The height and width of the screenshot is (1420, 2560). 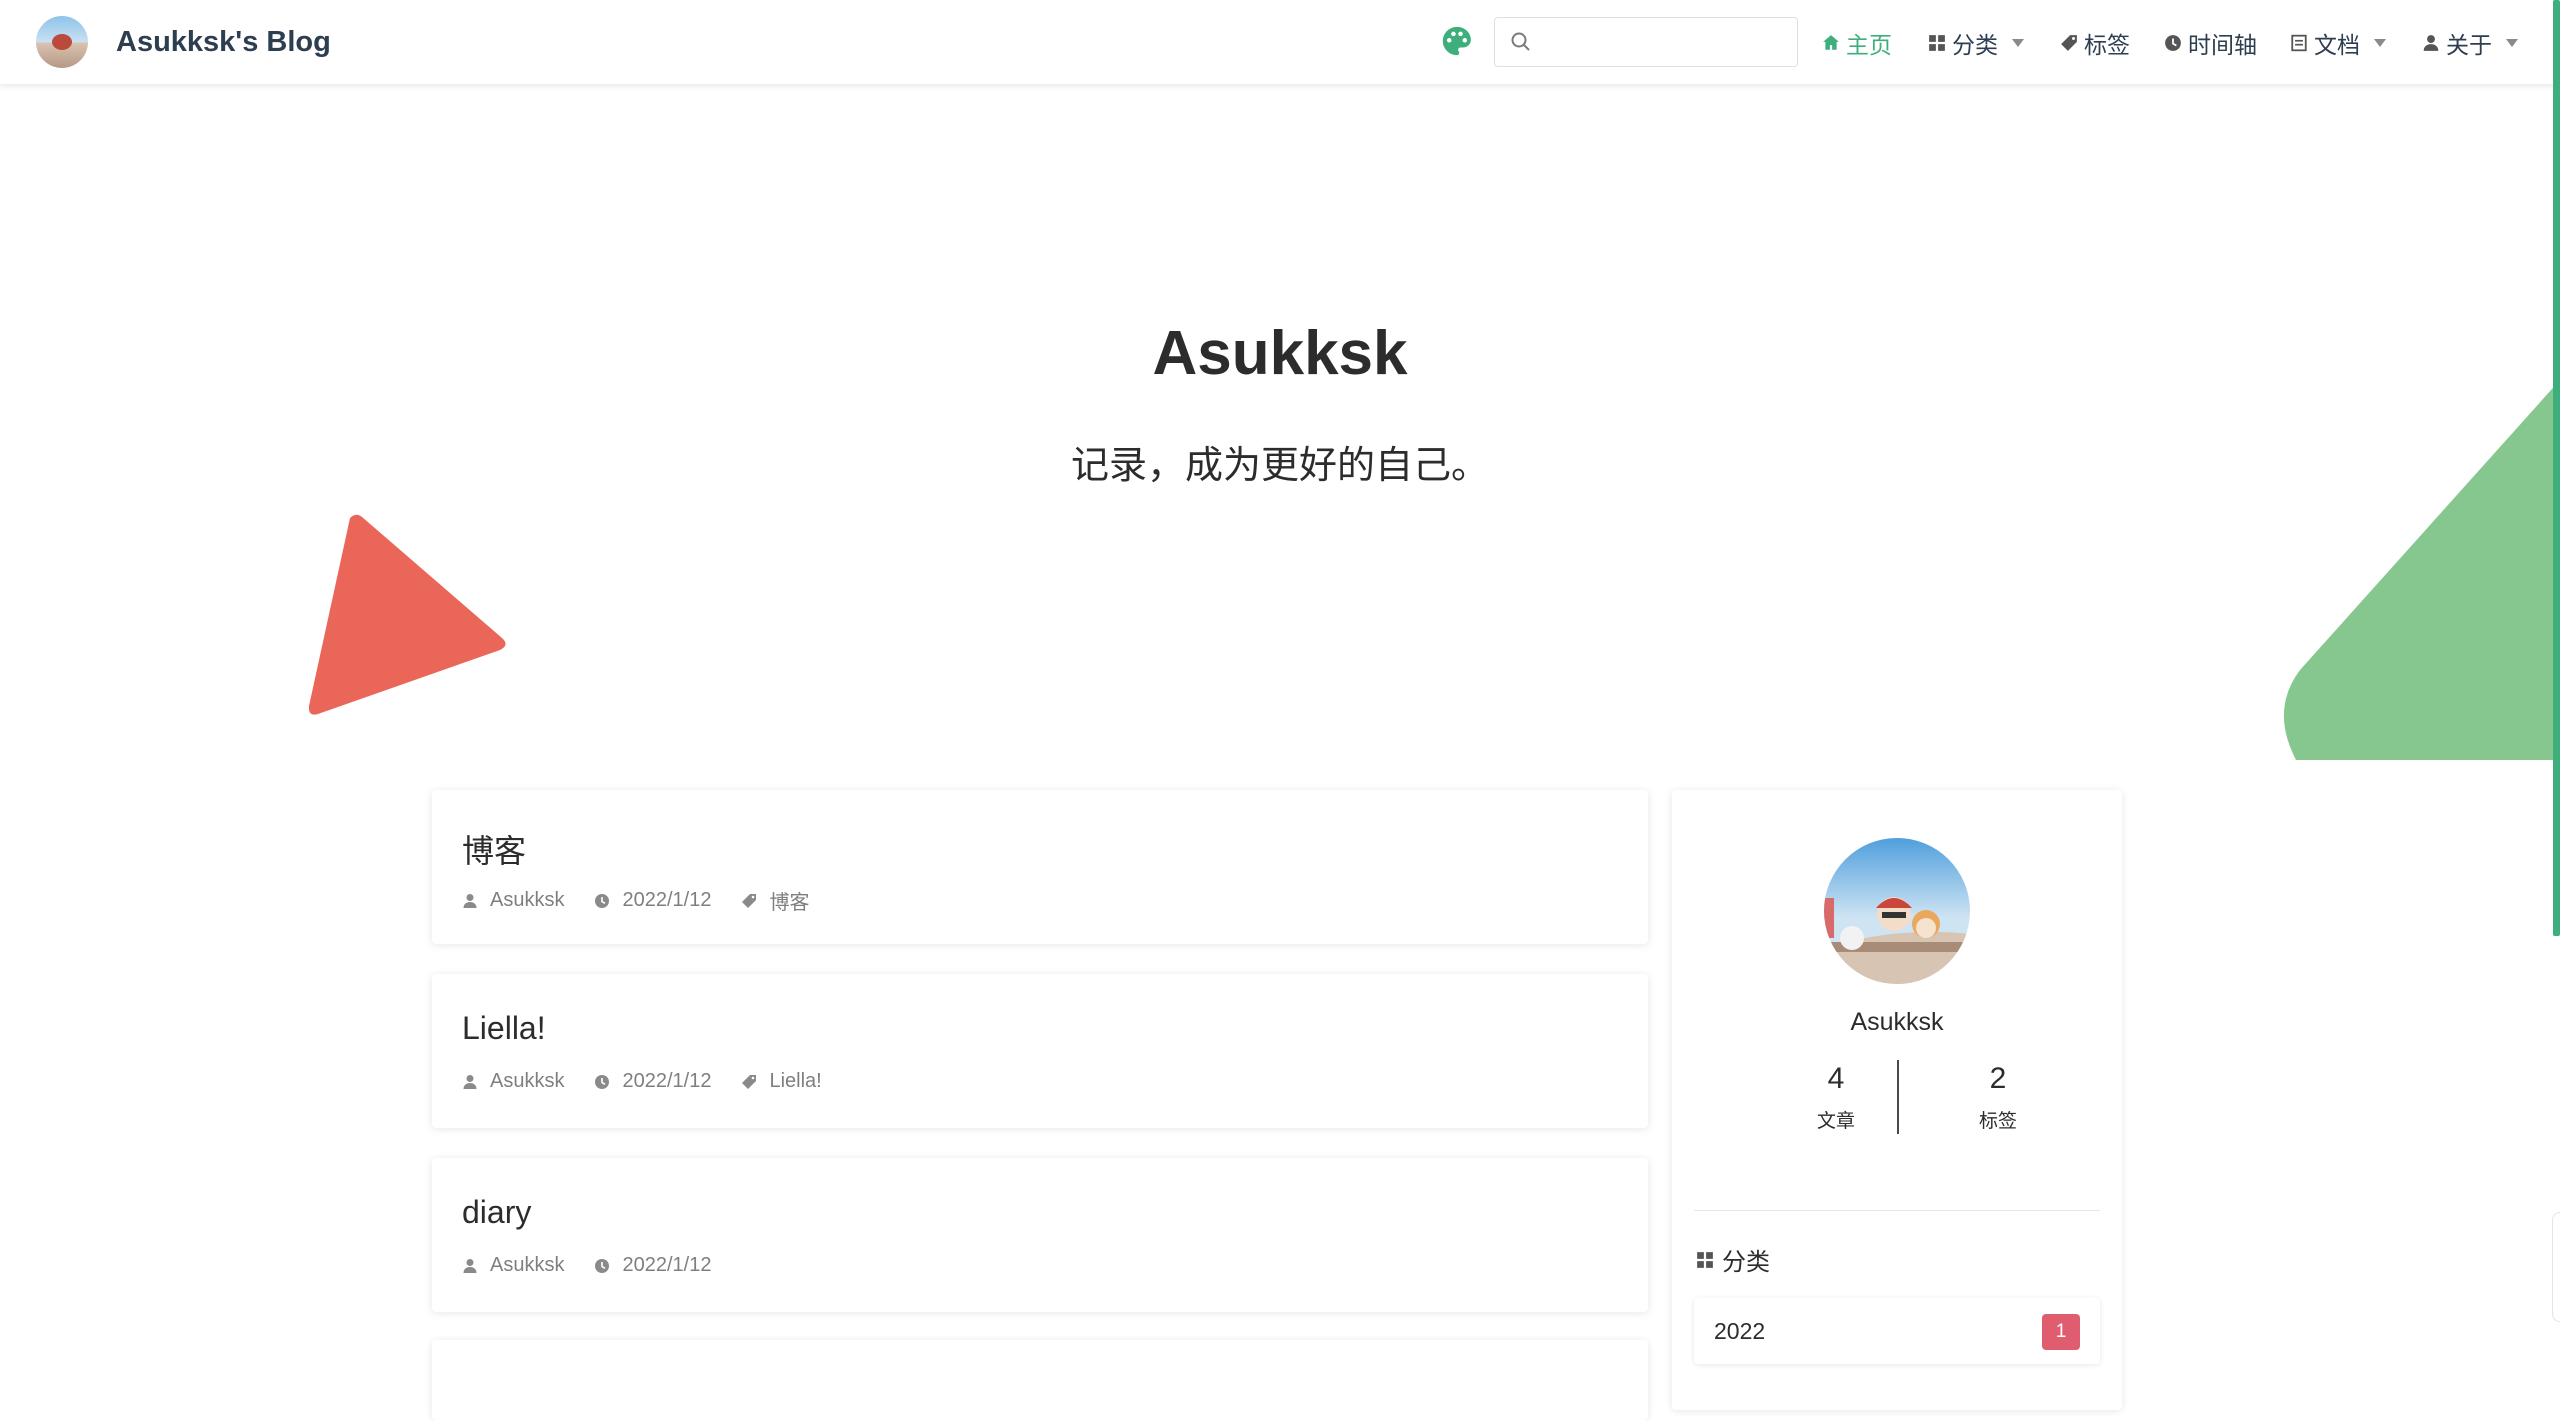 What do you see at coordinates (62, 42) in the screenshot?
I see `site-logo-avatar` at bounding box center [62, 42].